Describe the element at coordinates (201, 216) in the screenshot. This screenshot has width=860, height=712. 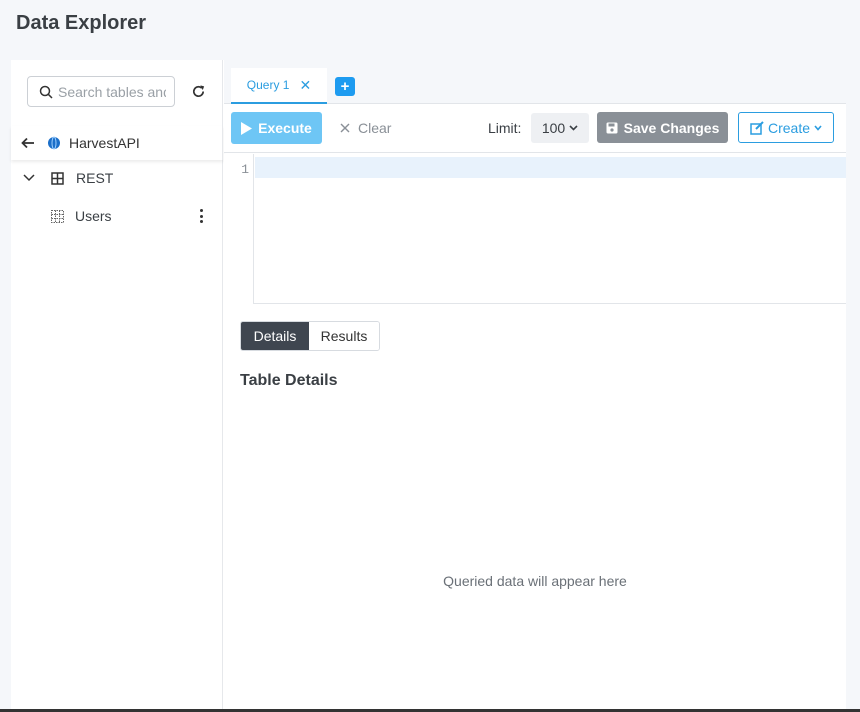
I see `more-options-icon` at that location.